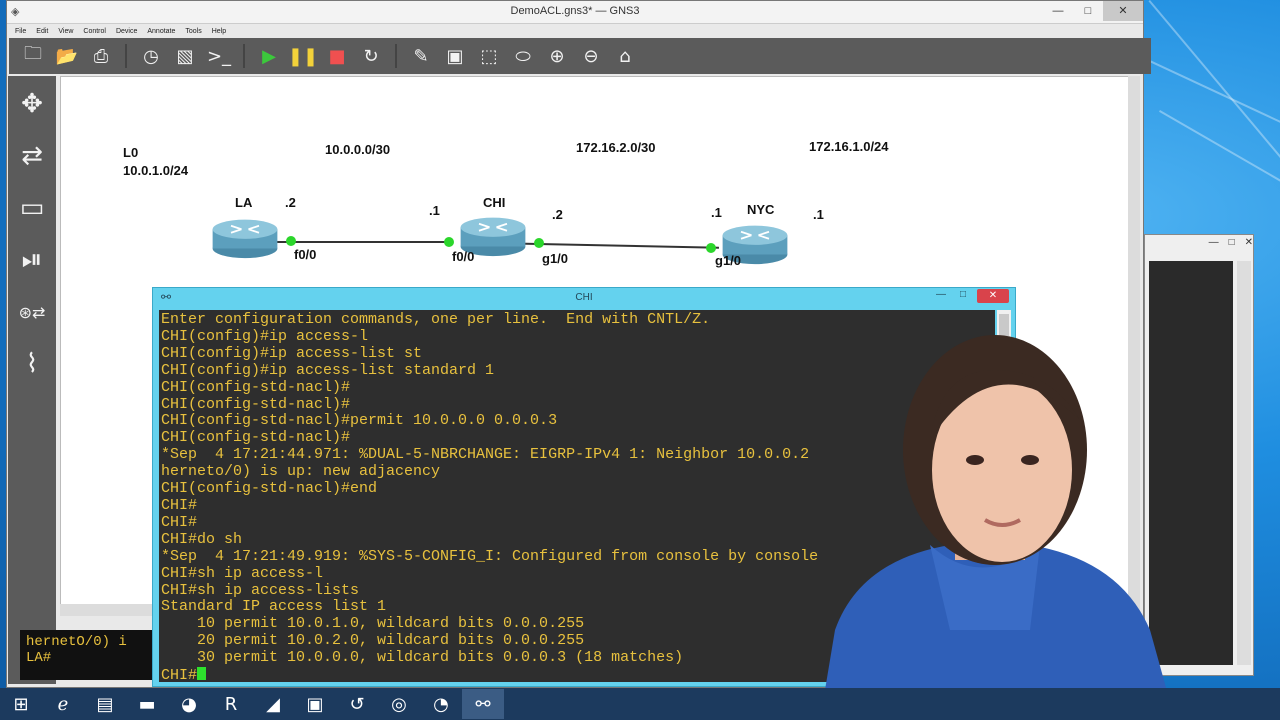 The image size is (1280, 720). Describe the element at coordinates (557, 56) in the screenshot. I see `zoom-in-icon: ⊕` at that location.